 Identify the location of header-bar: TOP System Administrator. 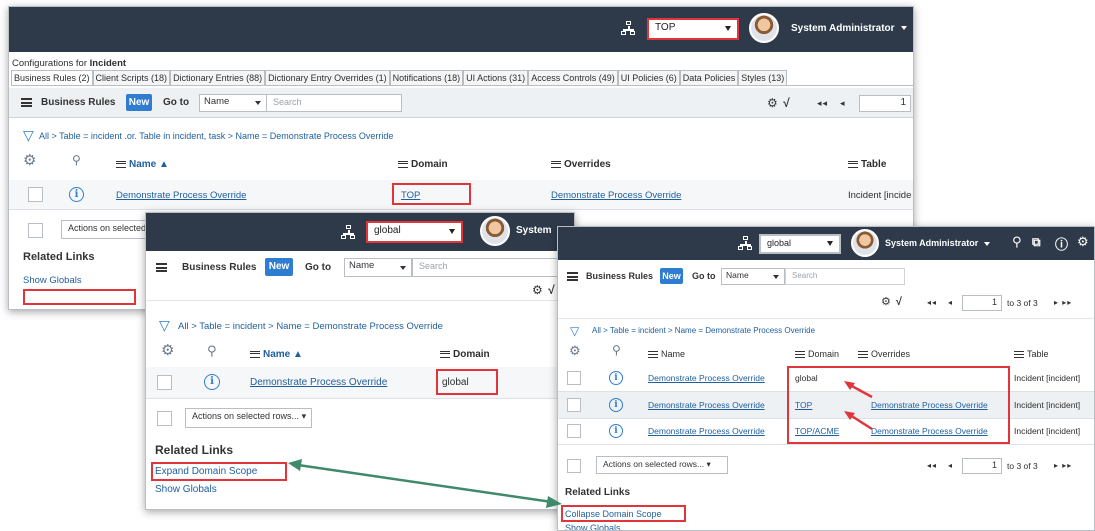
(461, 29).